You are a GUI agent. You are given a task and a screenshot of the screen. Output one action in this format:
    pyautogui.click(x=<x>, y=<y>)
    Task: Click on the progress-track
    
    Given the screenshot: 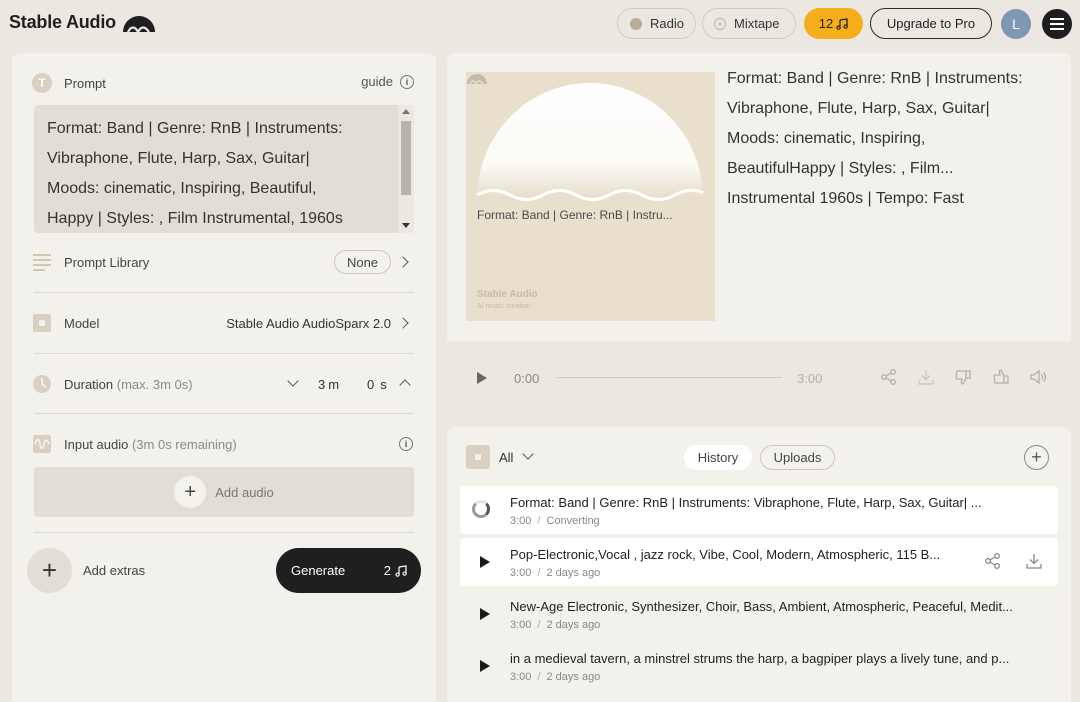 What is the action you would take?
    pyautogui.click(x=669, y=377)
    